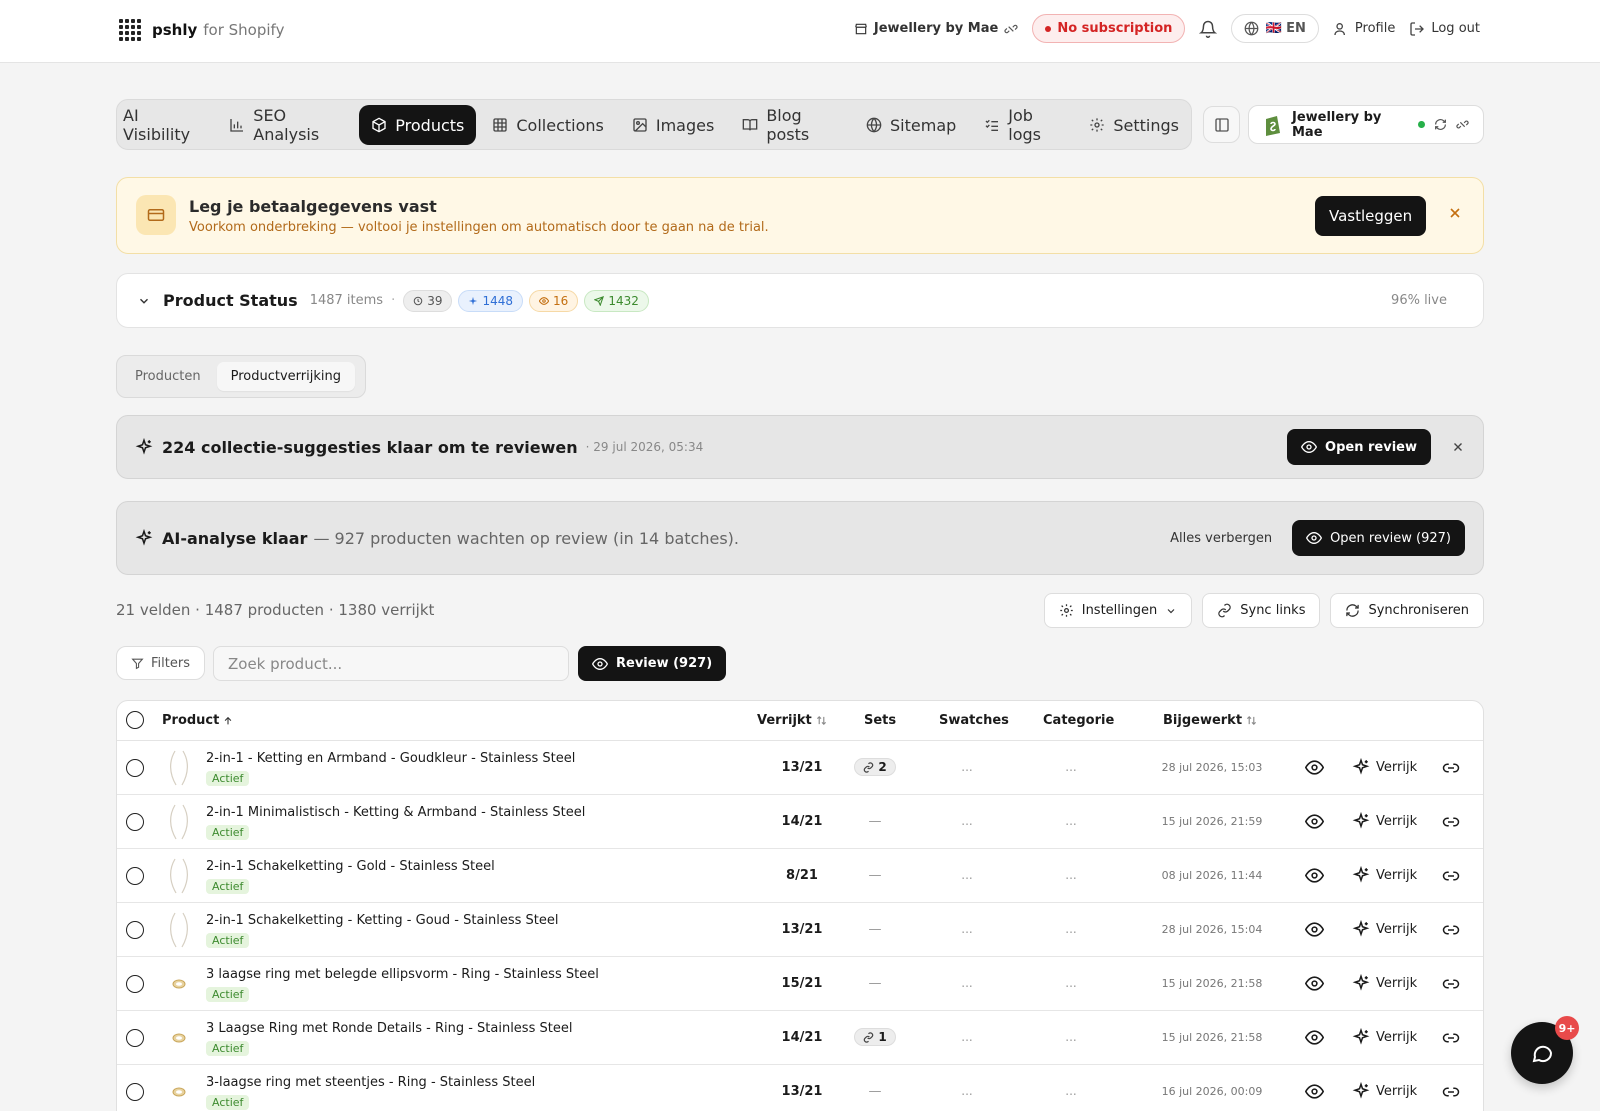  I want to click on sets-count: 1, so click(882, 1037).